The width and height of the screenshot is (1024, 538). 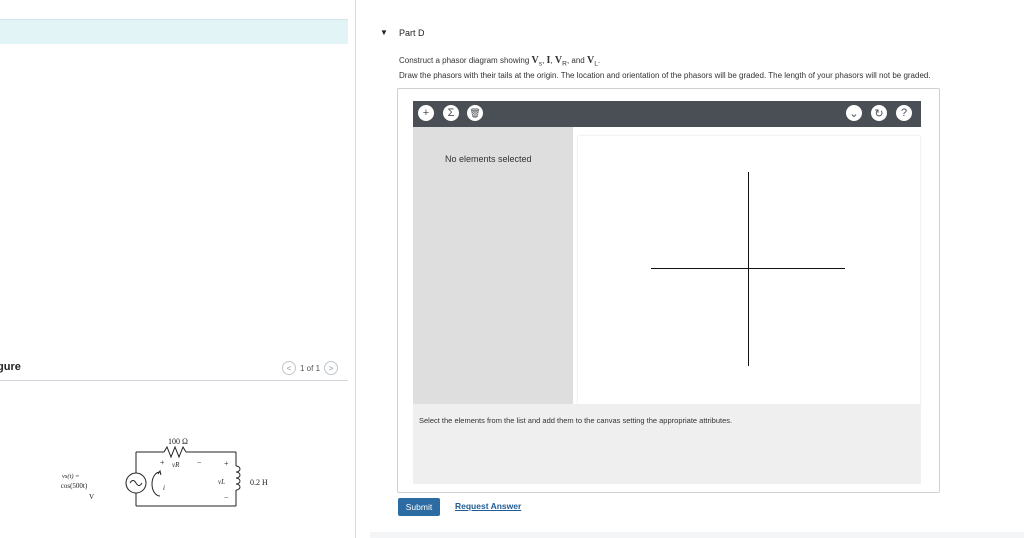 What do you see at coordinates (426, 113) in the screenshot?
I see `add-element-icon: +` at bounding box center [426, 113].